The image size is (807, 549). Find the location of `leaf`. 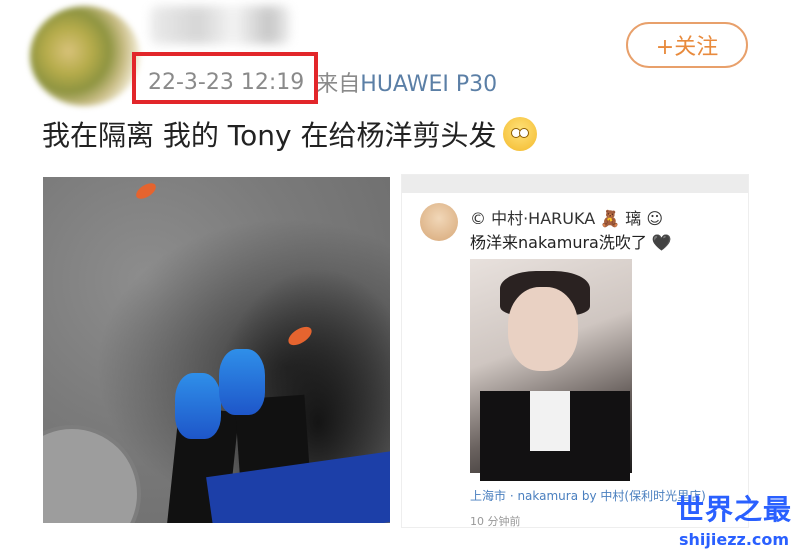

leaf is located at coordinates (146, 191).